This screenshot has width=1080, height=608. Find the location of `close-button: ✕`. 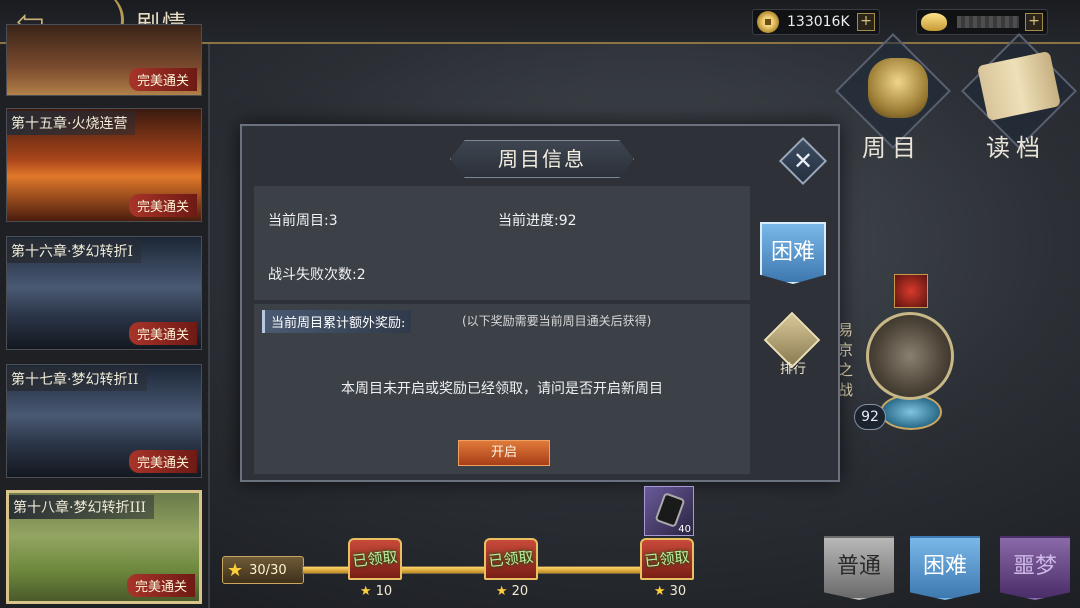

close-button: ✕ is located at coordinates (803, 161).